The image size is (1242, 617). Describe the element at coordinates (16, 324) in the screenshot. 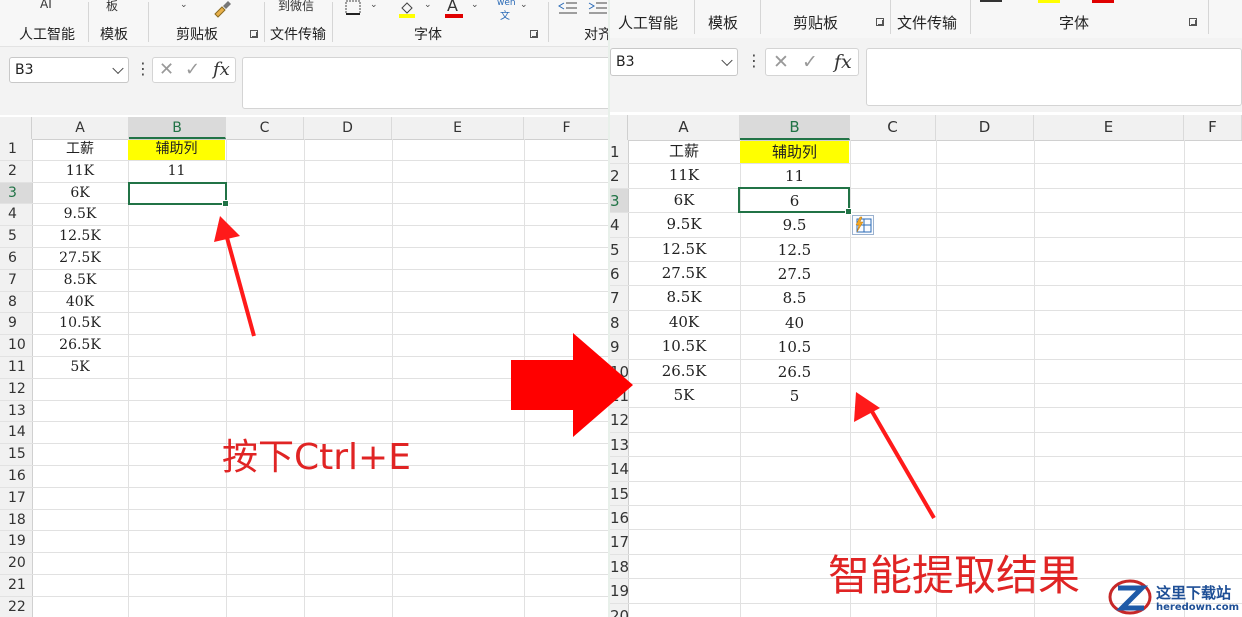

I see `row-header-9: 9` at that location.